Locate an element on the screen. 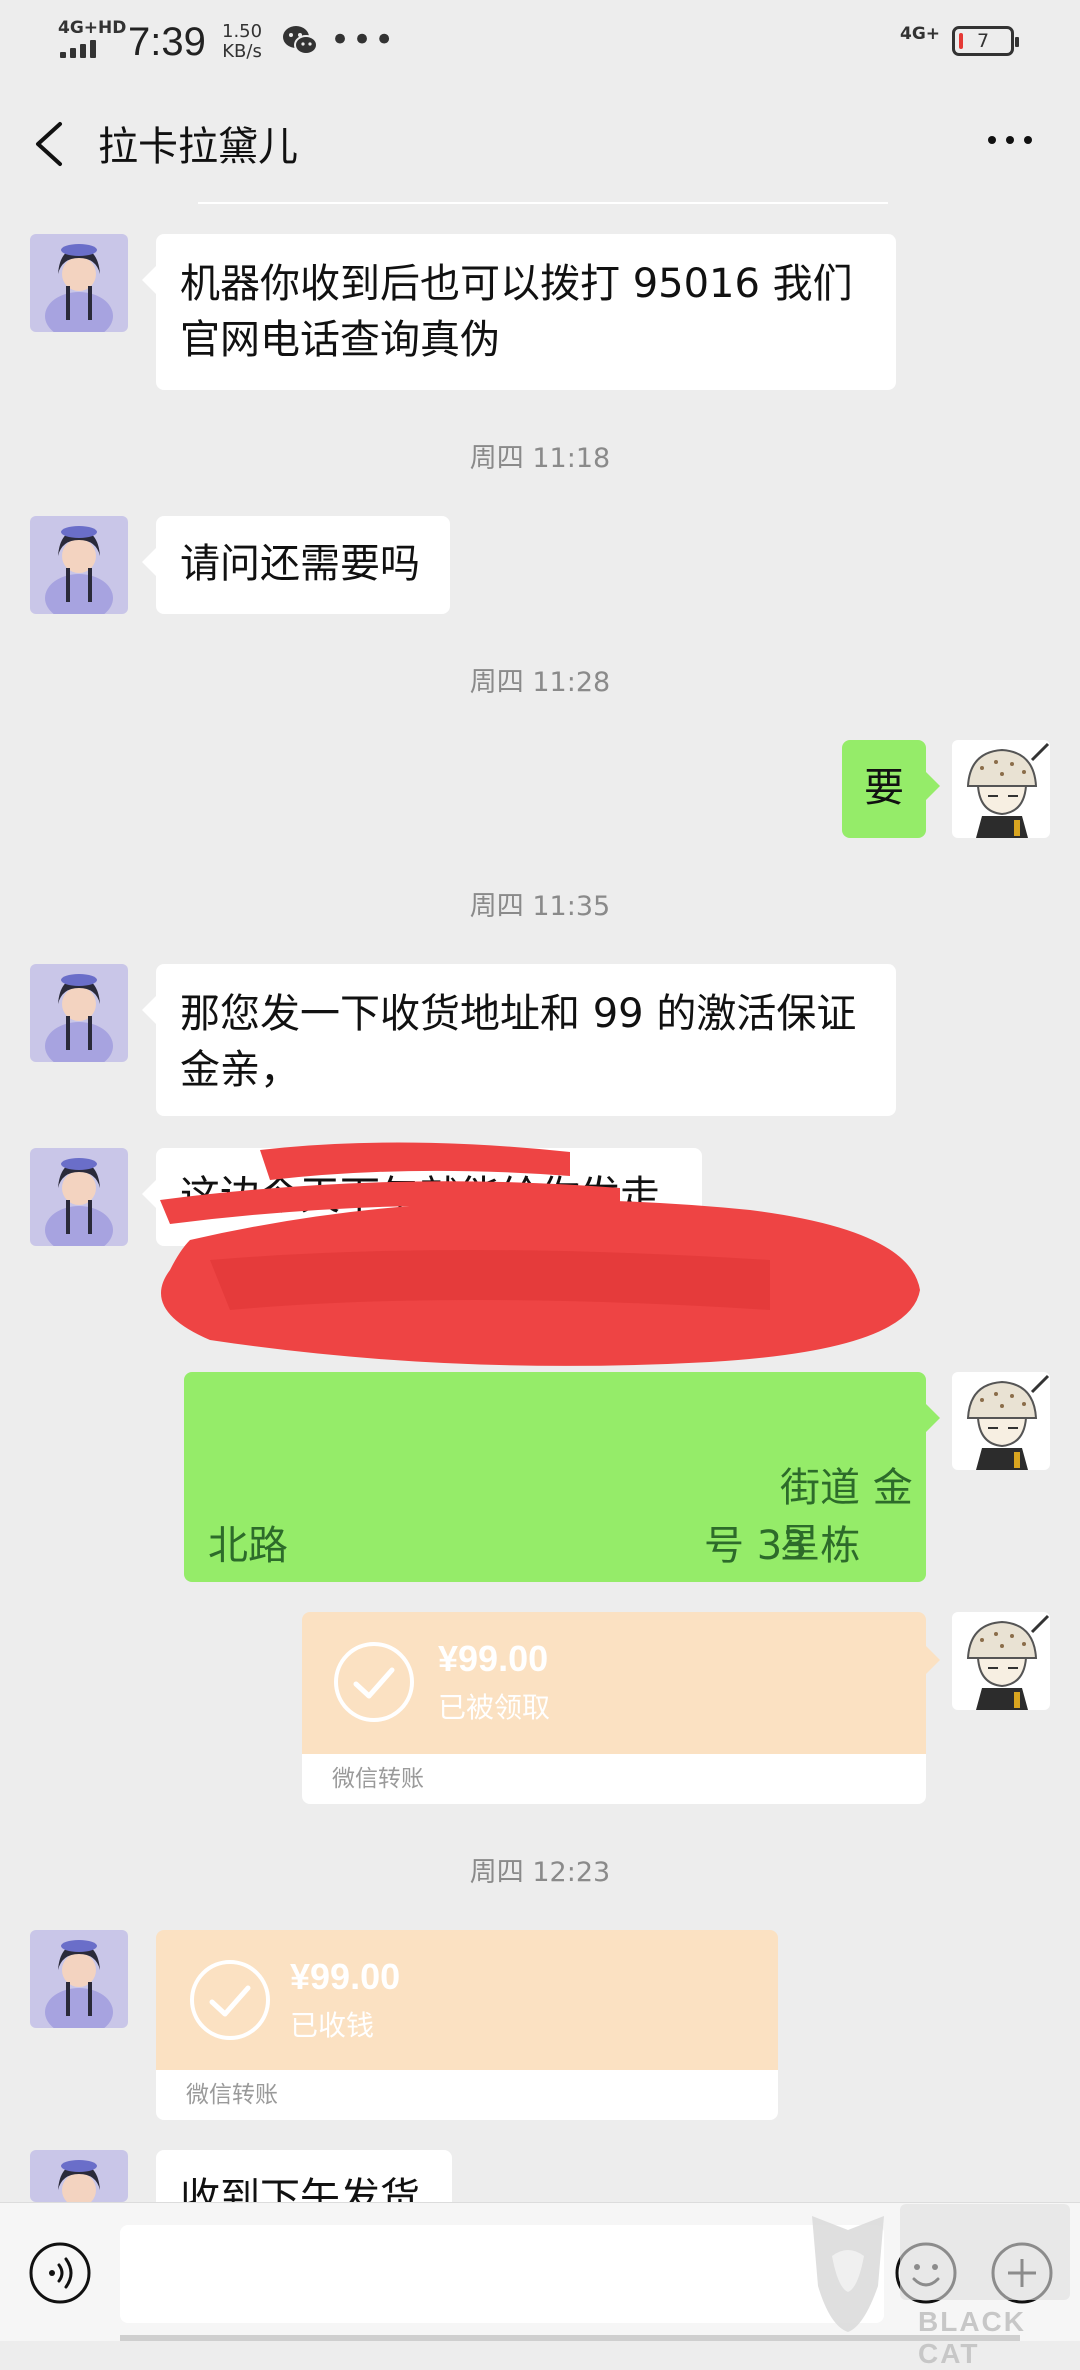  transfer-status: 已收钱 is located at coordinates (332, 2025).